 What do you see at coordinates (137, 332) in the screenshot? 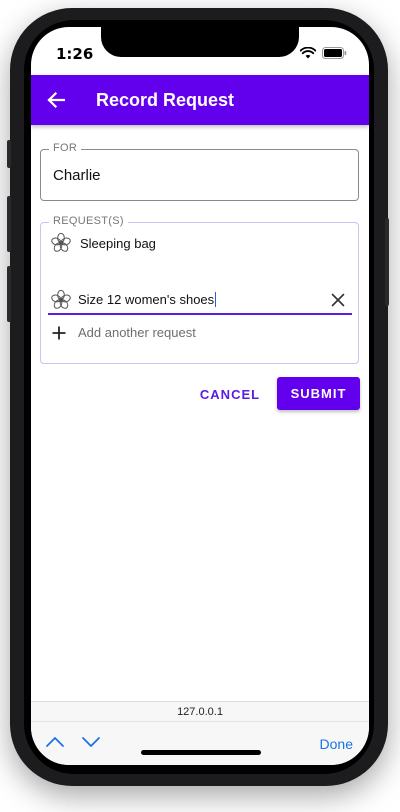
I see `add-request-label: Add another request` at bounding box center [137, 332].